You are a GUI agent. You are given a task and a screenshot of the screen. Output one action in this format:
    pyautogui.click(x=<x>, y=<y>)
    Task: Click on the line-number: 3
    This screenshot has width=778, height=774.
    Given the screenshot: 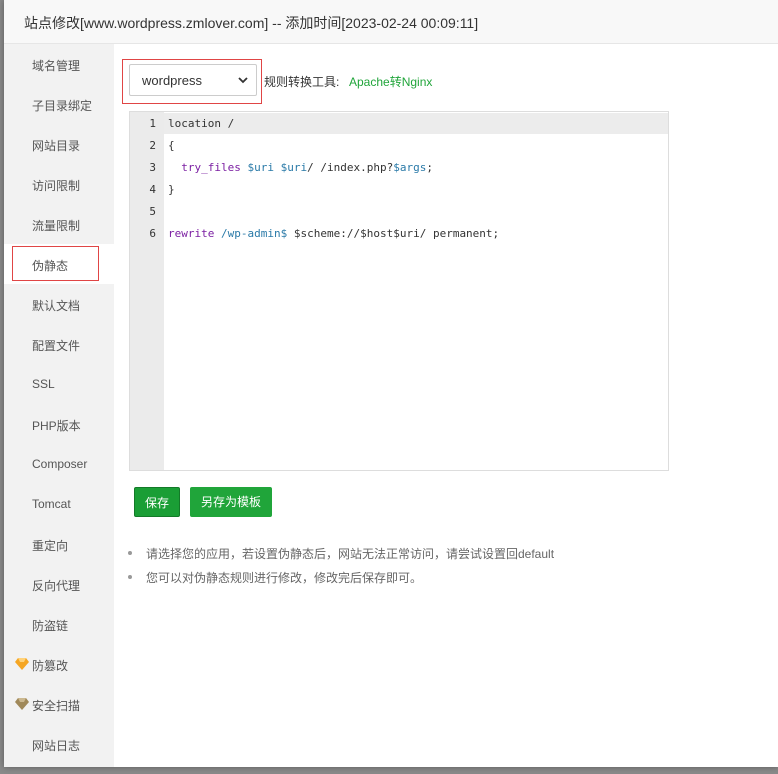 What is the action you would take?
    pyautogui.click(x=152, y=167)
    